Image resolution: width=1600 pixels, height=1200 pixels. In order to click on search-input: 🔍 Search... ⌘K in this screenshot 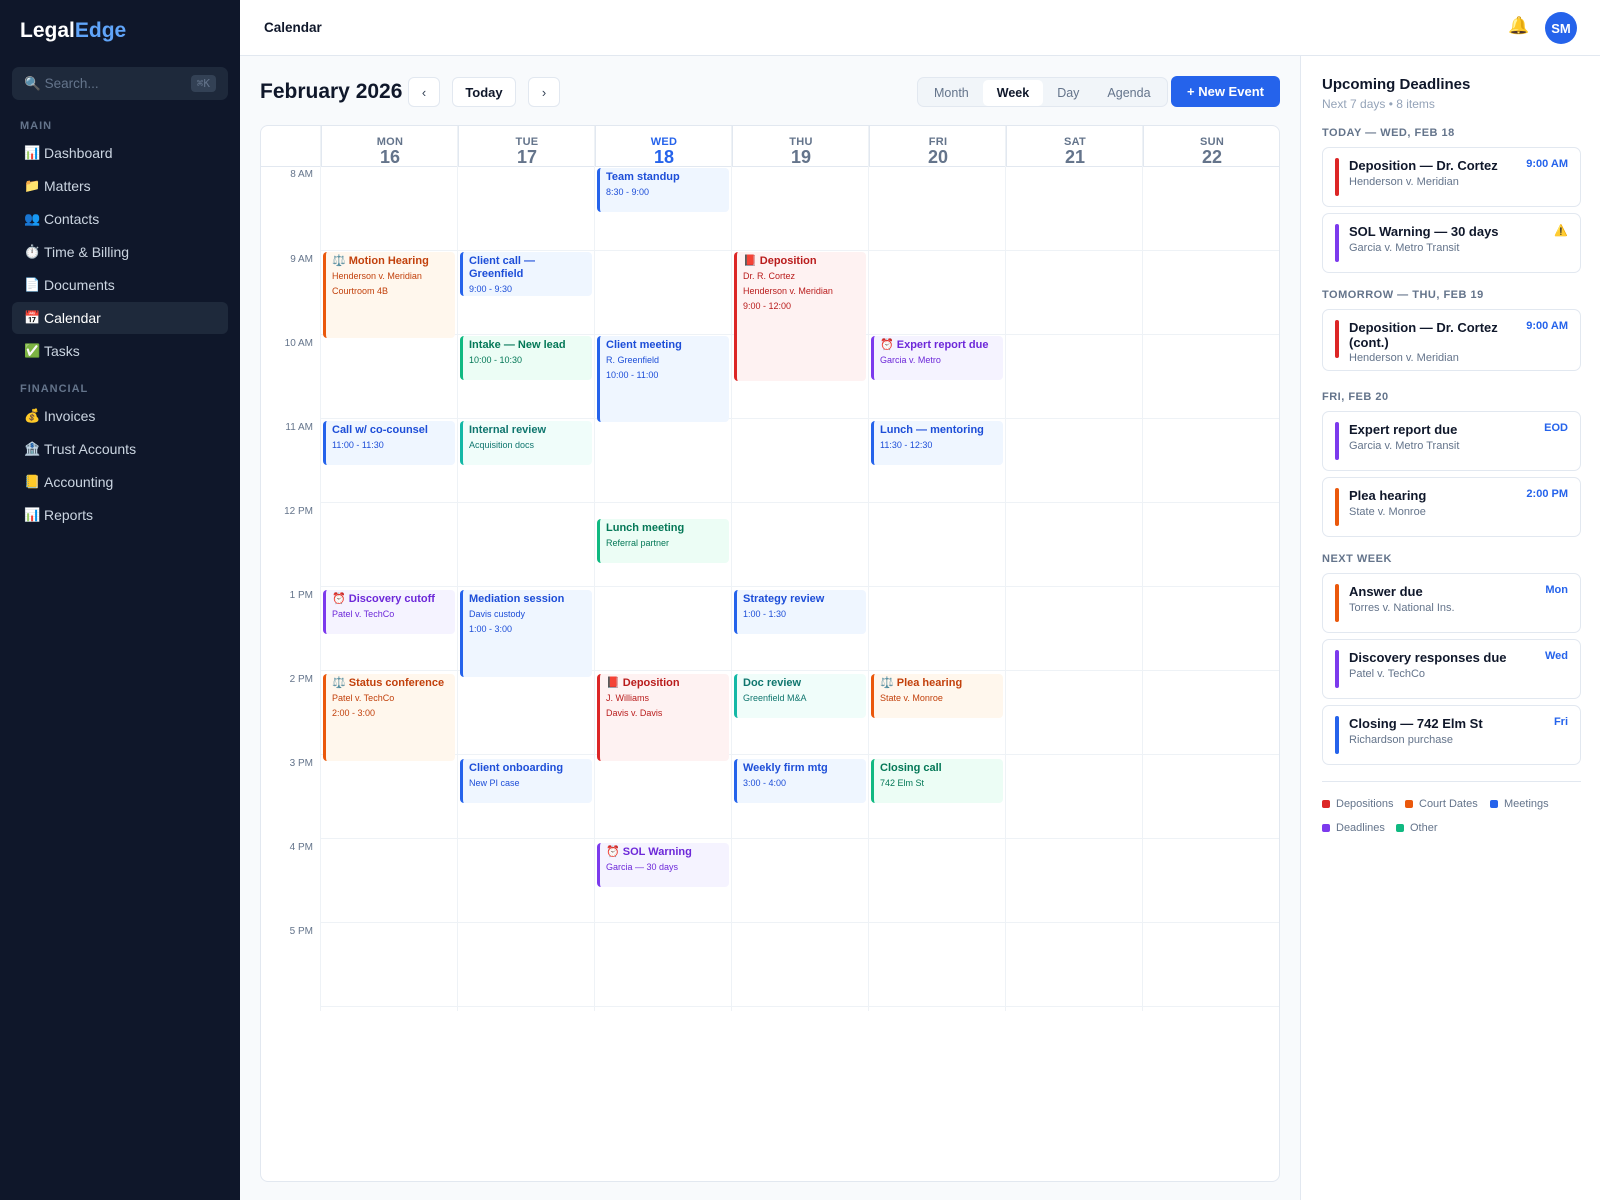, I will do `click(120, 83)`.